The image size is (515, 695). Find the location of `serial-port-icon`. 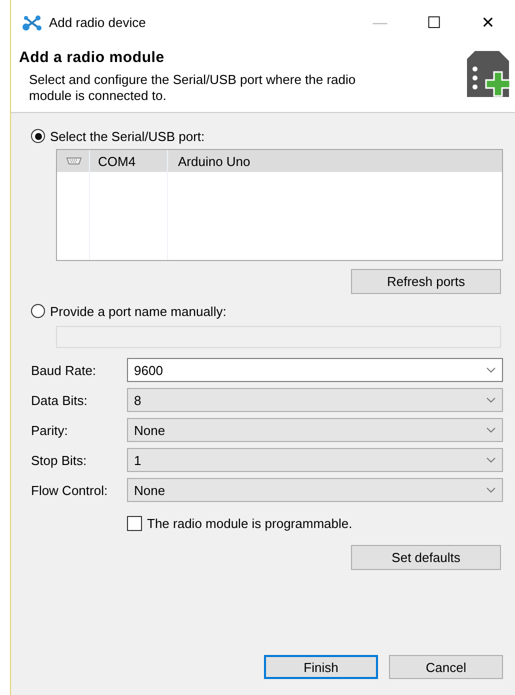

serial-port-icon is located at coordinates (74, 161).